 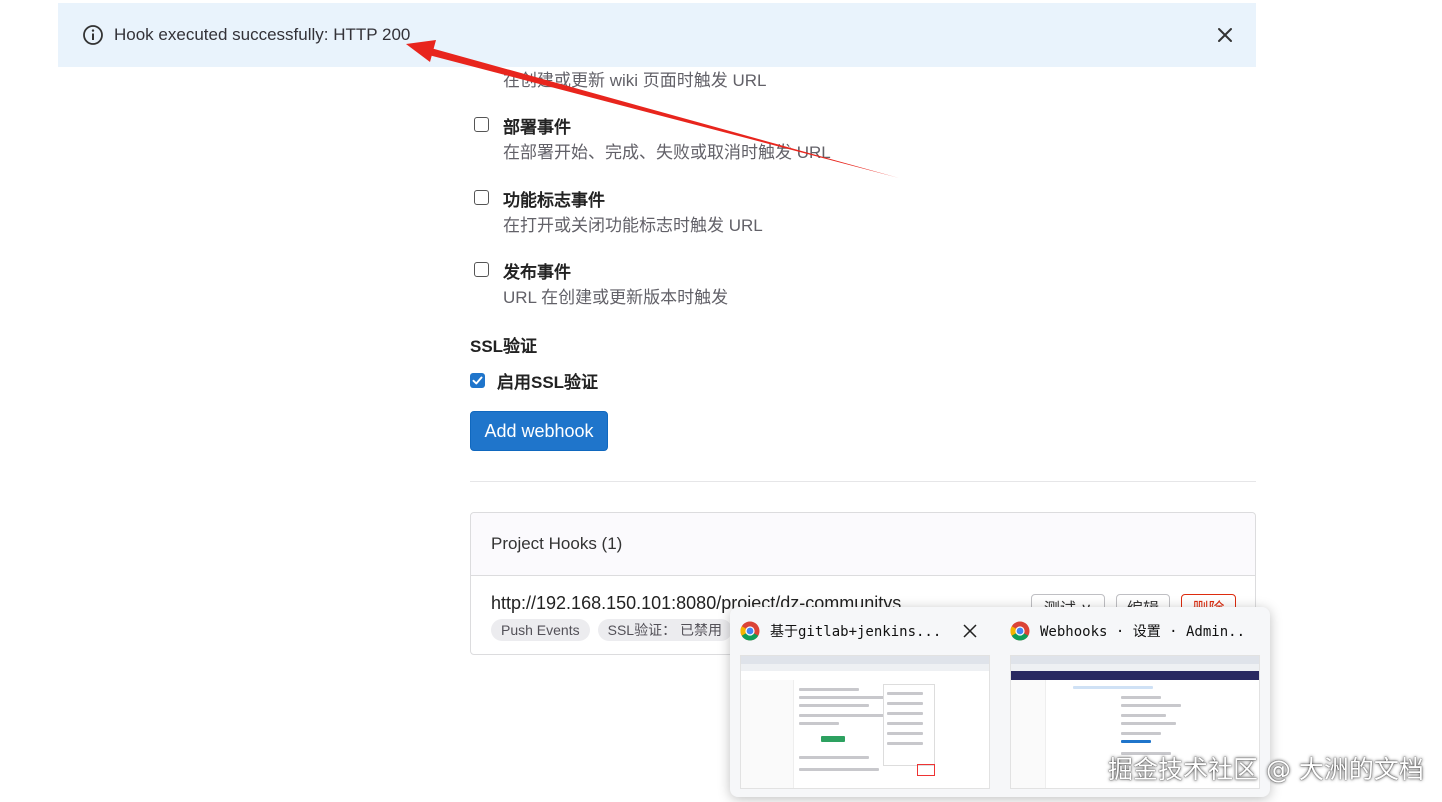 I want to click on add-webhook-button: Add webhook, so click(x=539, y=431).